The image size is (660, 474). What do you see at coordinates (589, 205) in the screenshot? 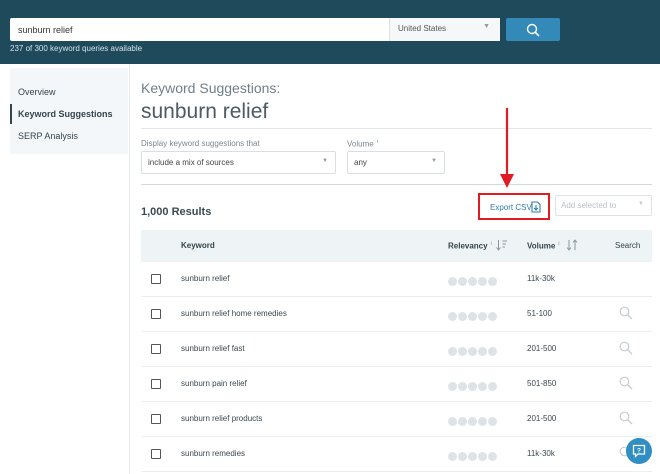
I see `add-selected-placeholder: Add selected to` at bounding box center [589, 205].